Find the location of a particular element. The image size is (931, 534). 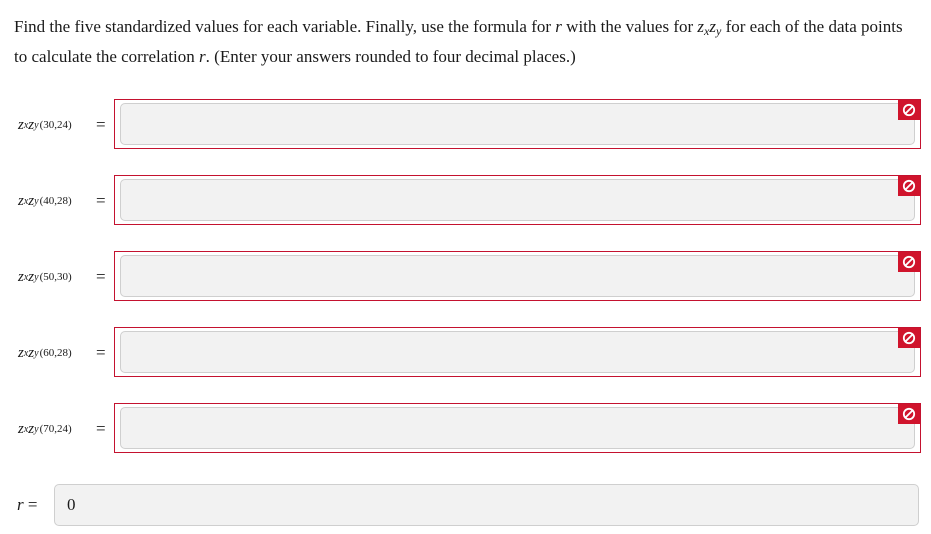

answer-row: z x z y (40,28) = is located at coordinates (465, 201).